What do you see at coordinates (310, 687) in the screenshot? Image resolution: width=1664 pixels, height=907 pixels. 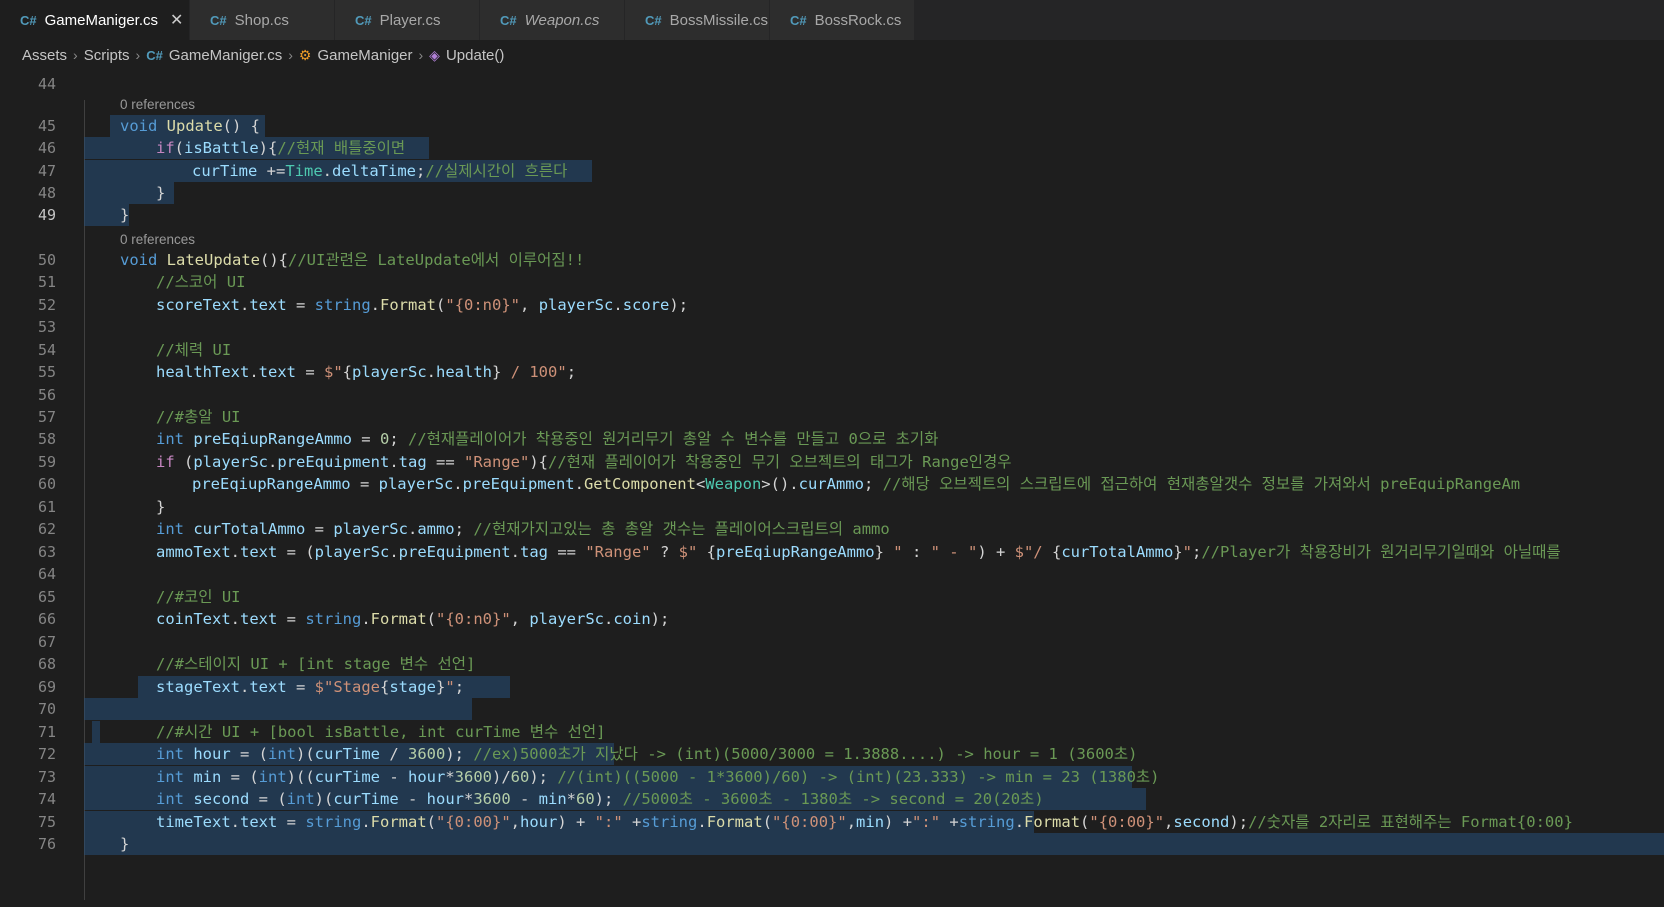 I see `code-text: stageText.text = $"Stage{stage}";` at bounding box center [310, 687].